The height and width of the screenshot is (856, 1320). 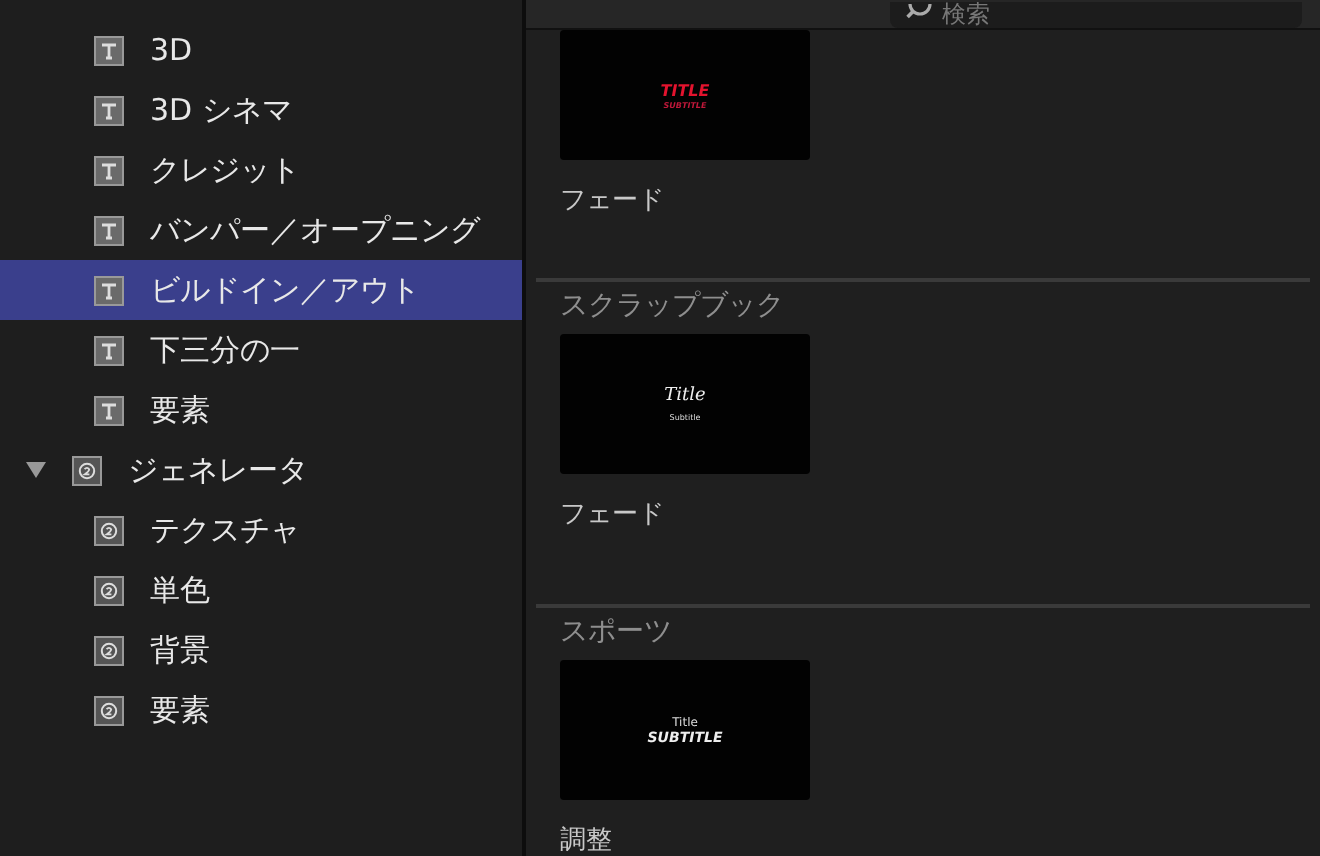 I want to click on thumbnail-title: Title, so click(x=685, y=396).